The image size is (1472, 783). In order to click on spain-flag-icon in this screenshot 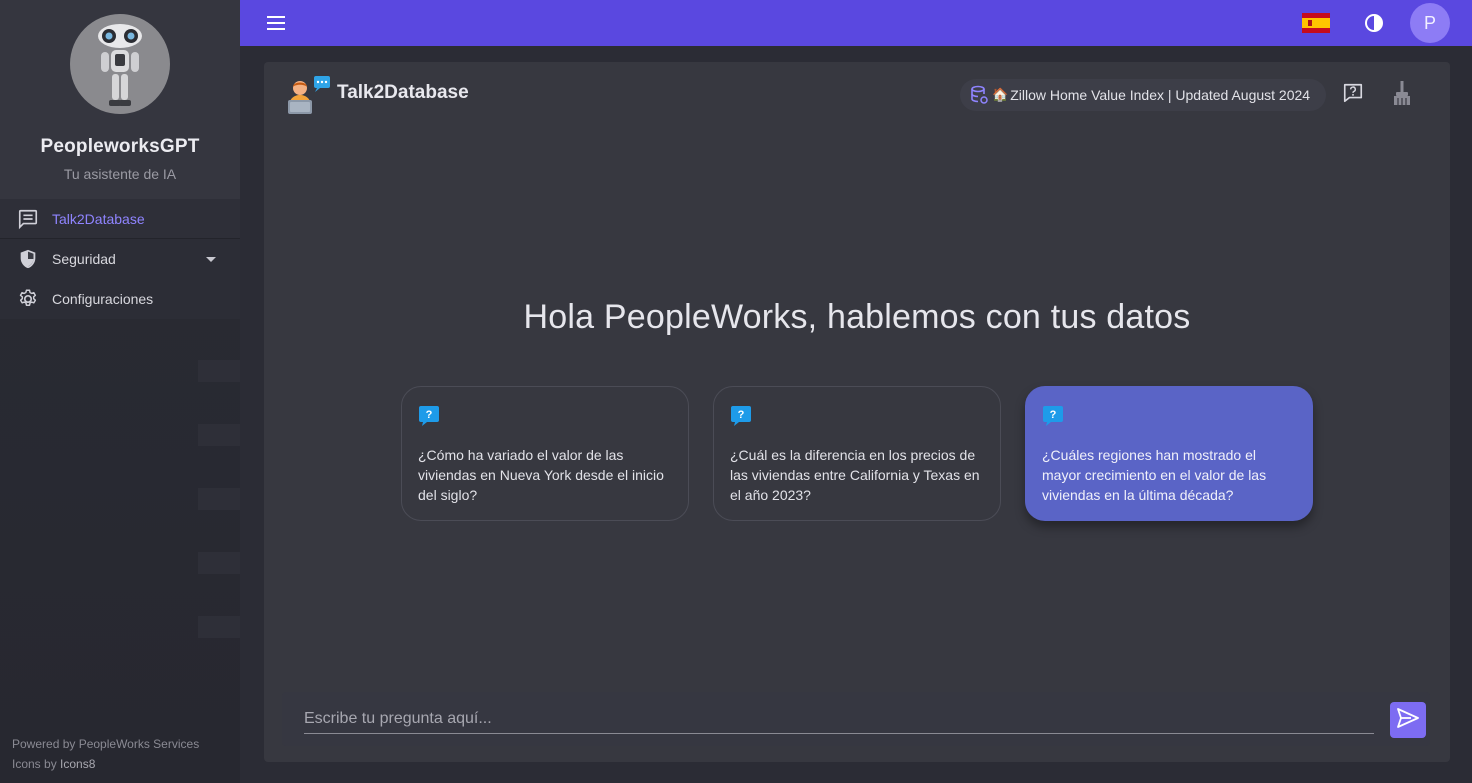, I will do `click(1316, 23)`.